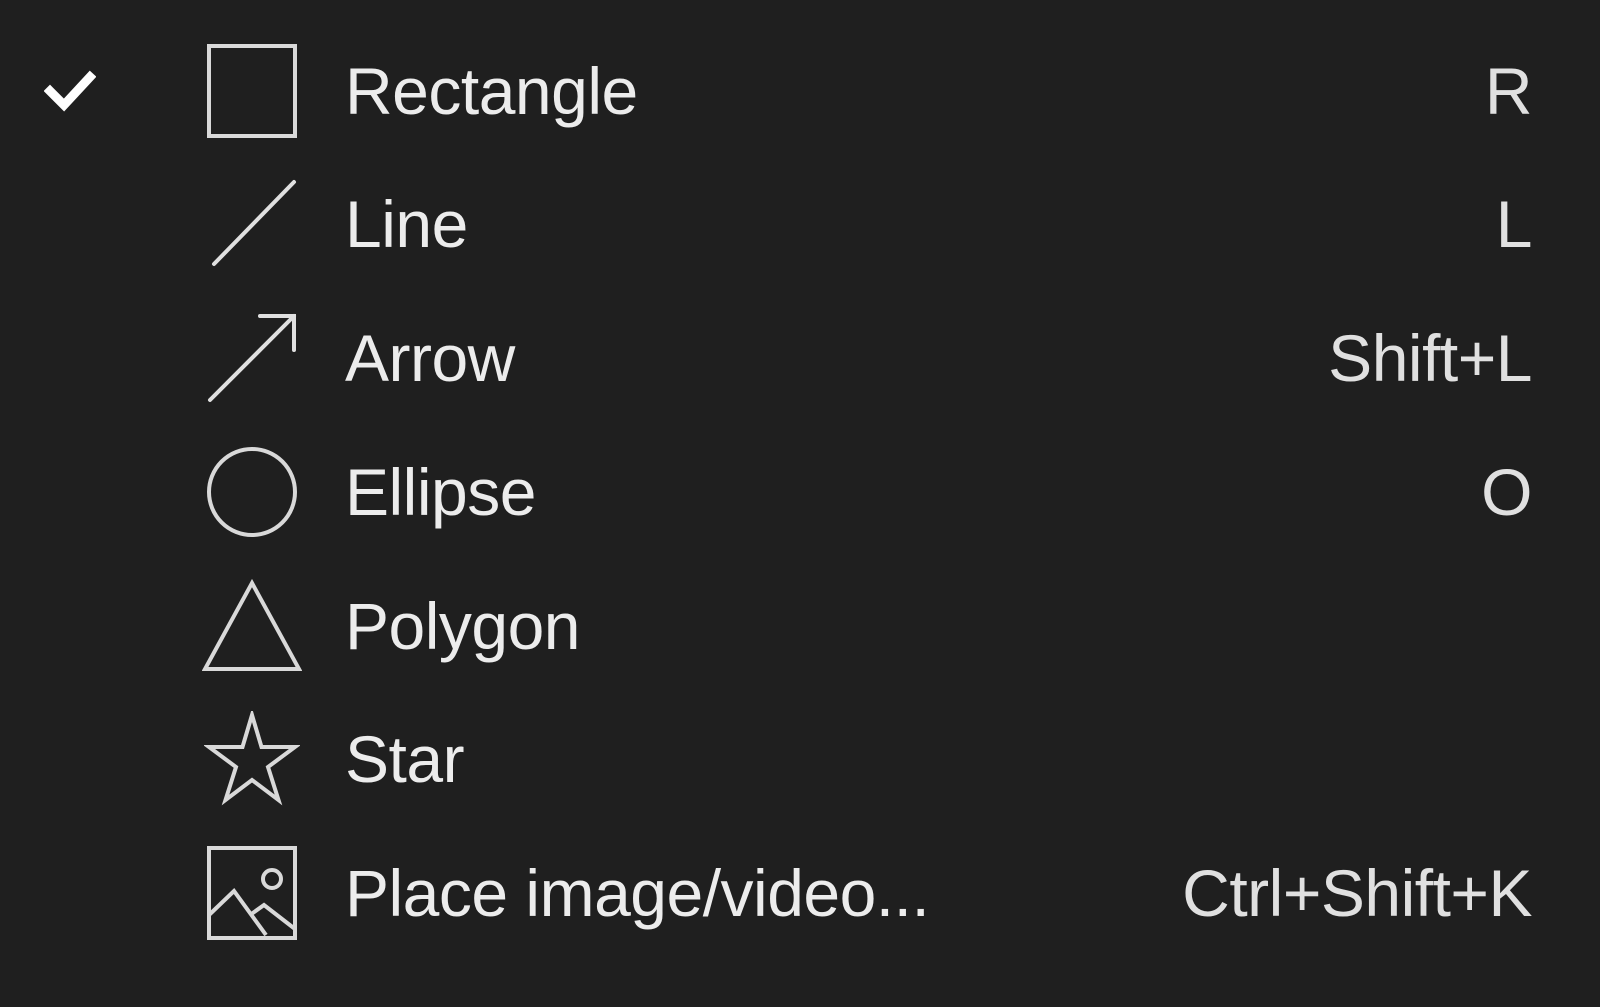  I want to click on shortcut-hint: Shift+L, so click(1430, 358).